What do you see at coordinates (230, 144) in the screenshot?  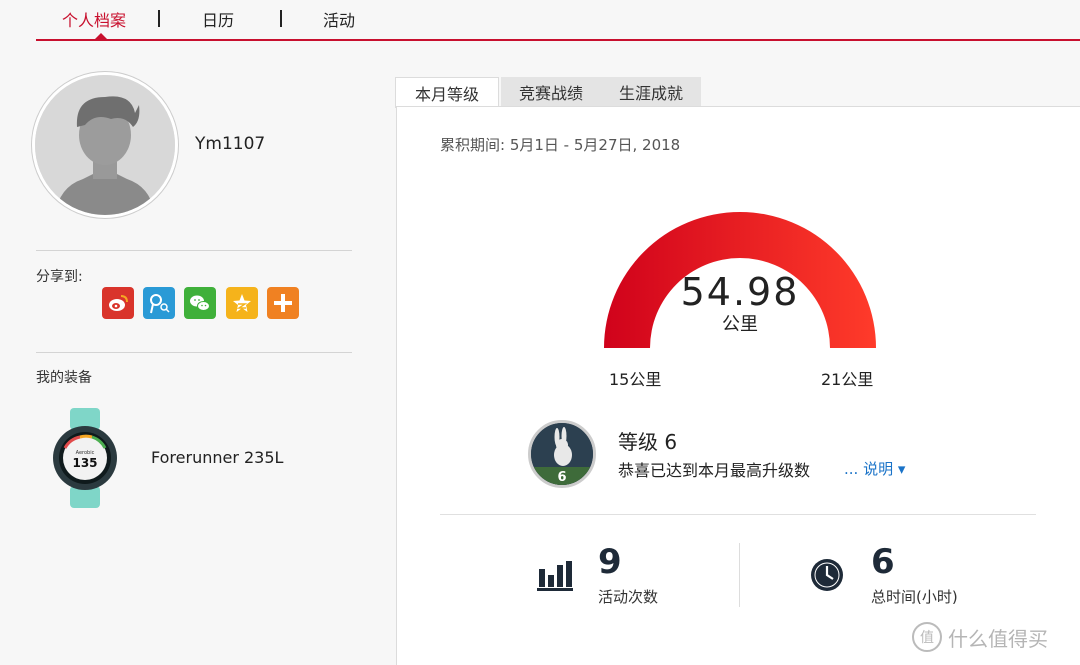 I see `username: Ym1107` at bounding box center [230, 144].